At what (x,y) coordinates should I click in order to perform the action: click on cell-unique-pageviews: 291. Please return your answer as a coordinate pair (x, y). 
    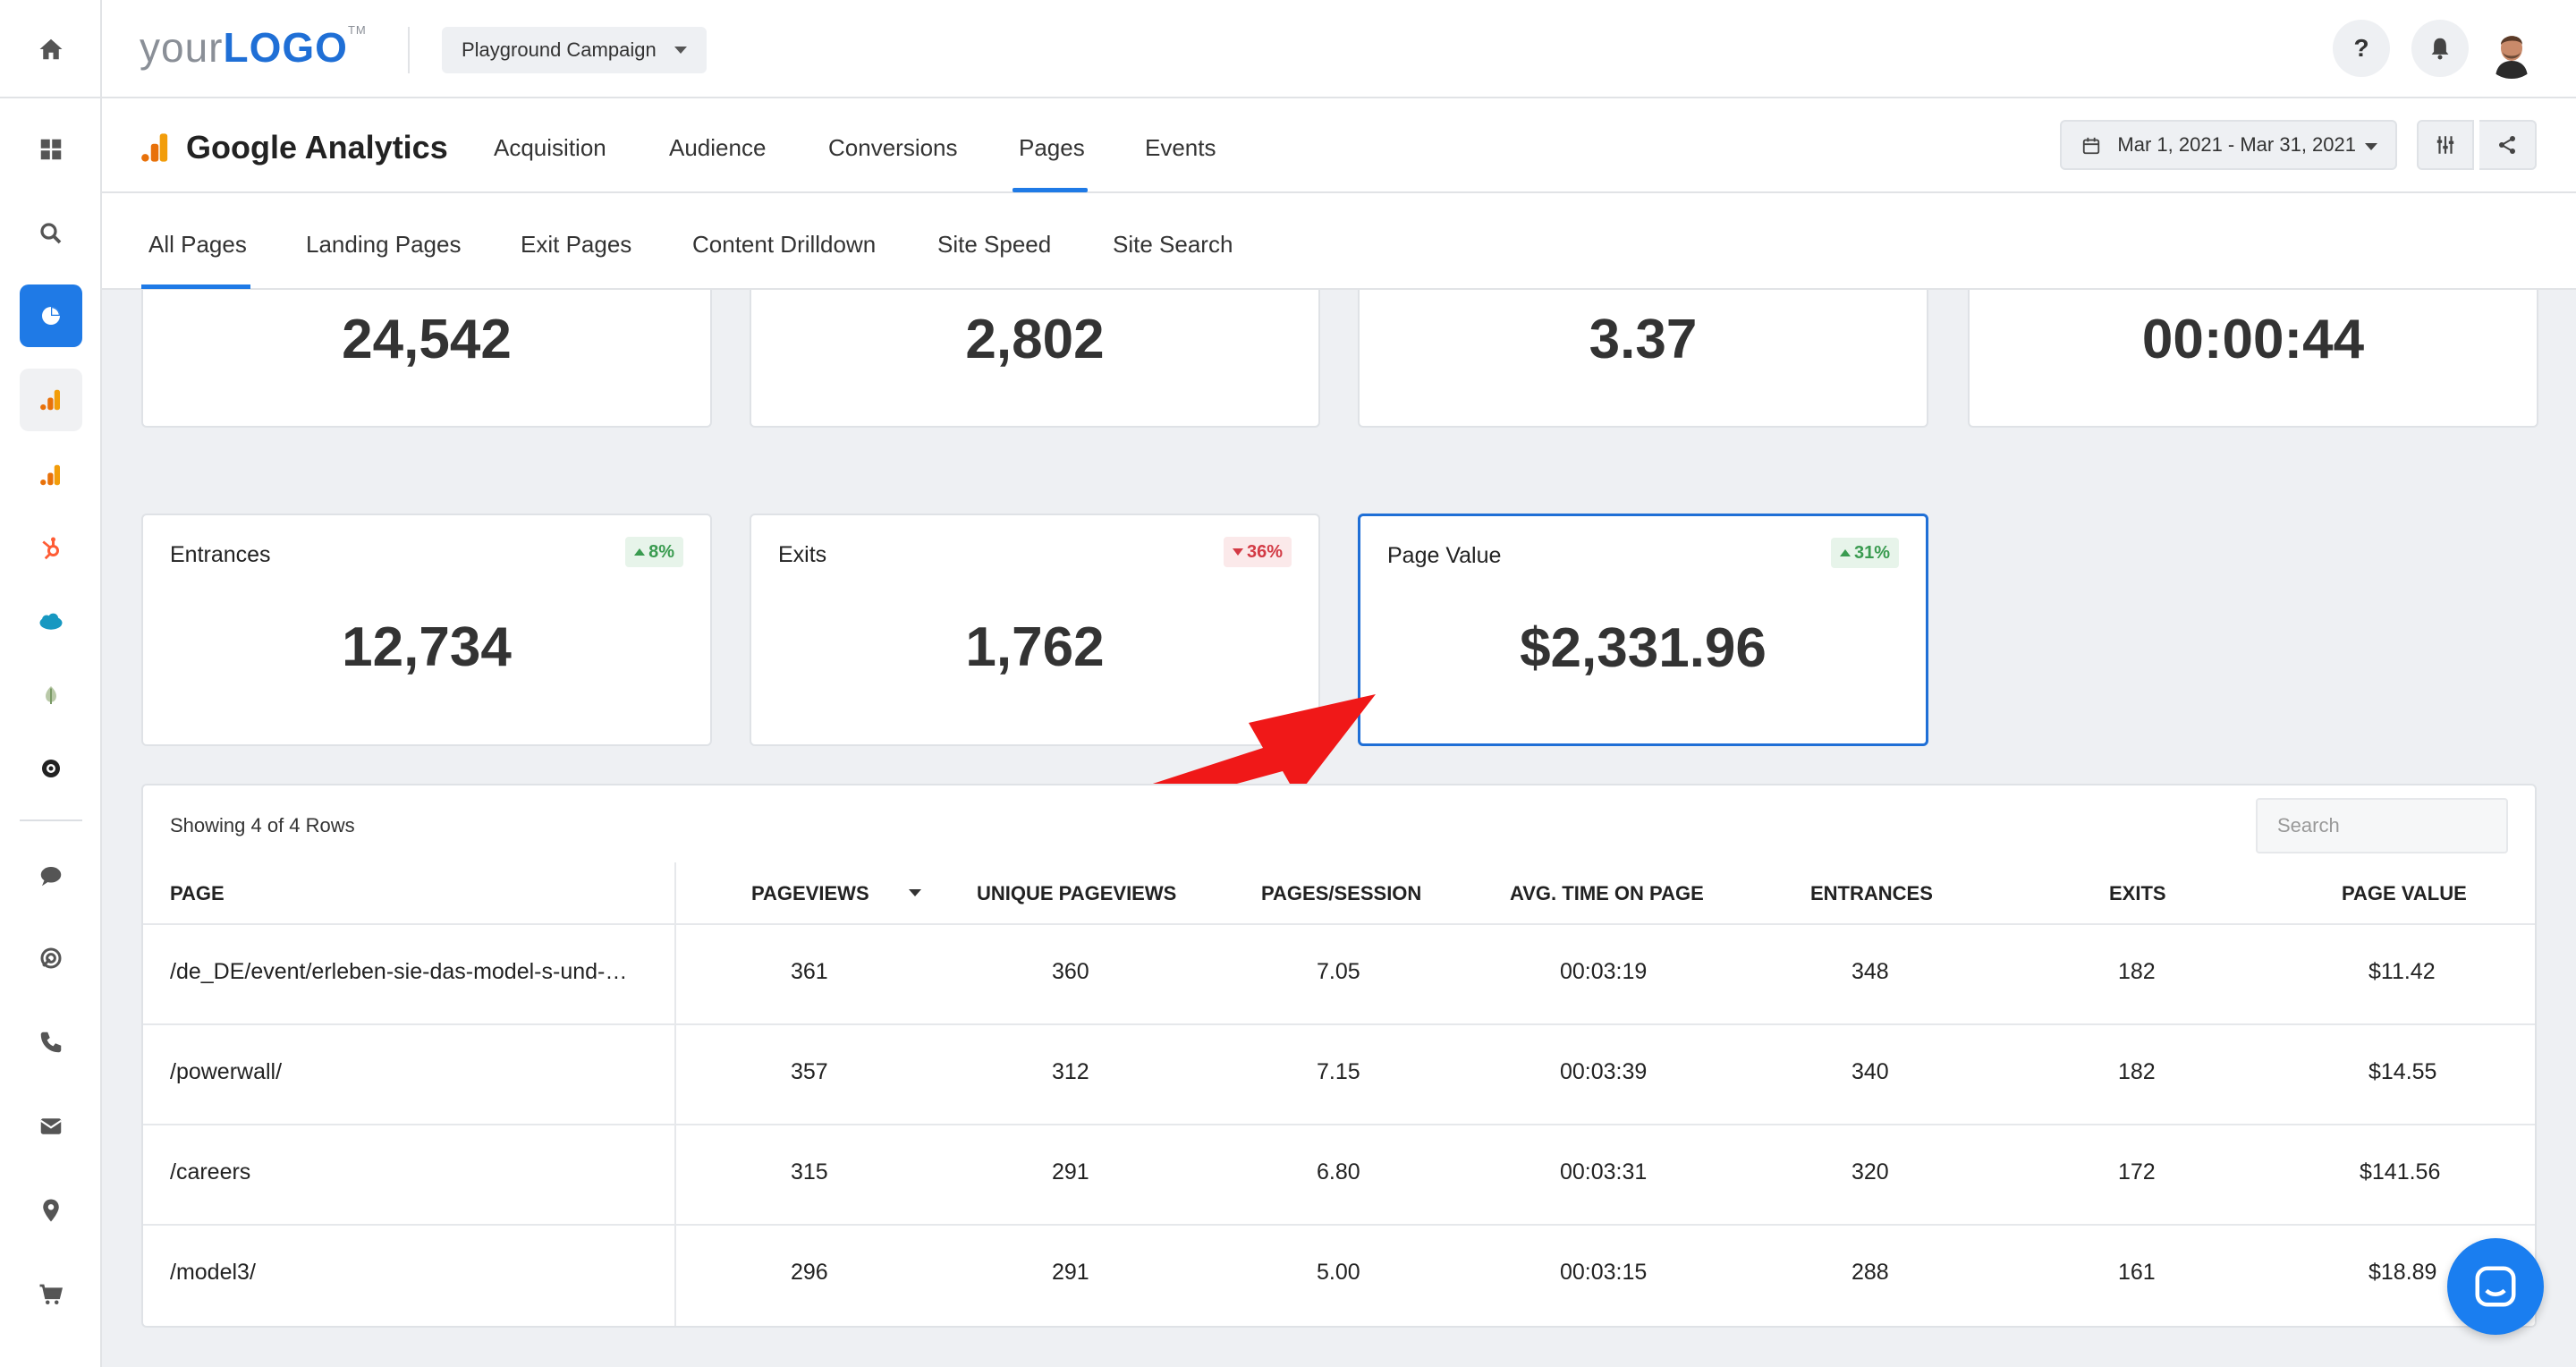
    Looking at the image, I should click on (1070, 1272).